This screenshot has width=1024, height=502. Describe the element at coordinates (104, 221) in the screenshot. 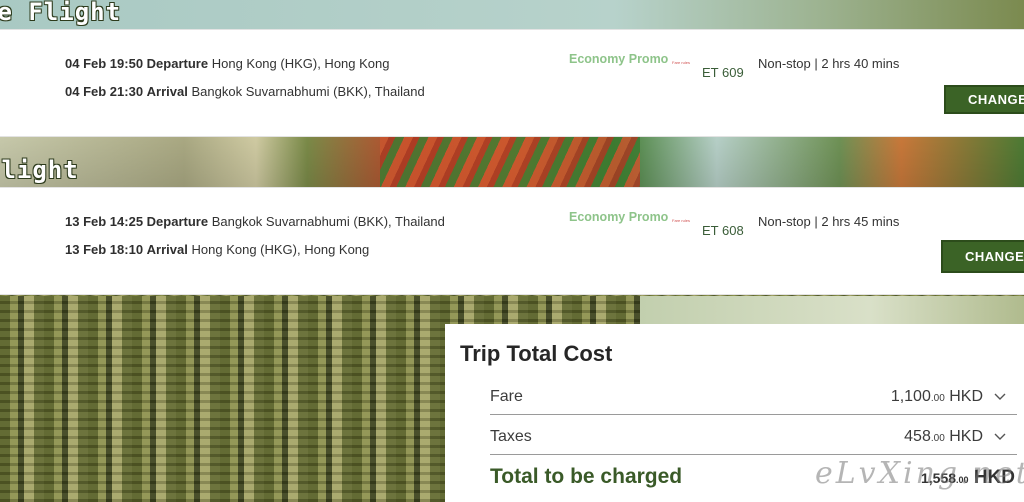

I see `return-departure-datetime: 13 Feb 14:25` at that location.